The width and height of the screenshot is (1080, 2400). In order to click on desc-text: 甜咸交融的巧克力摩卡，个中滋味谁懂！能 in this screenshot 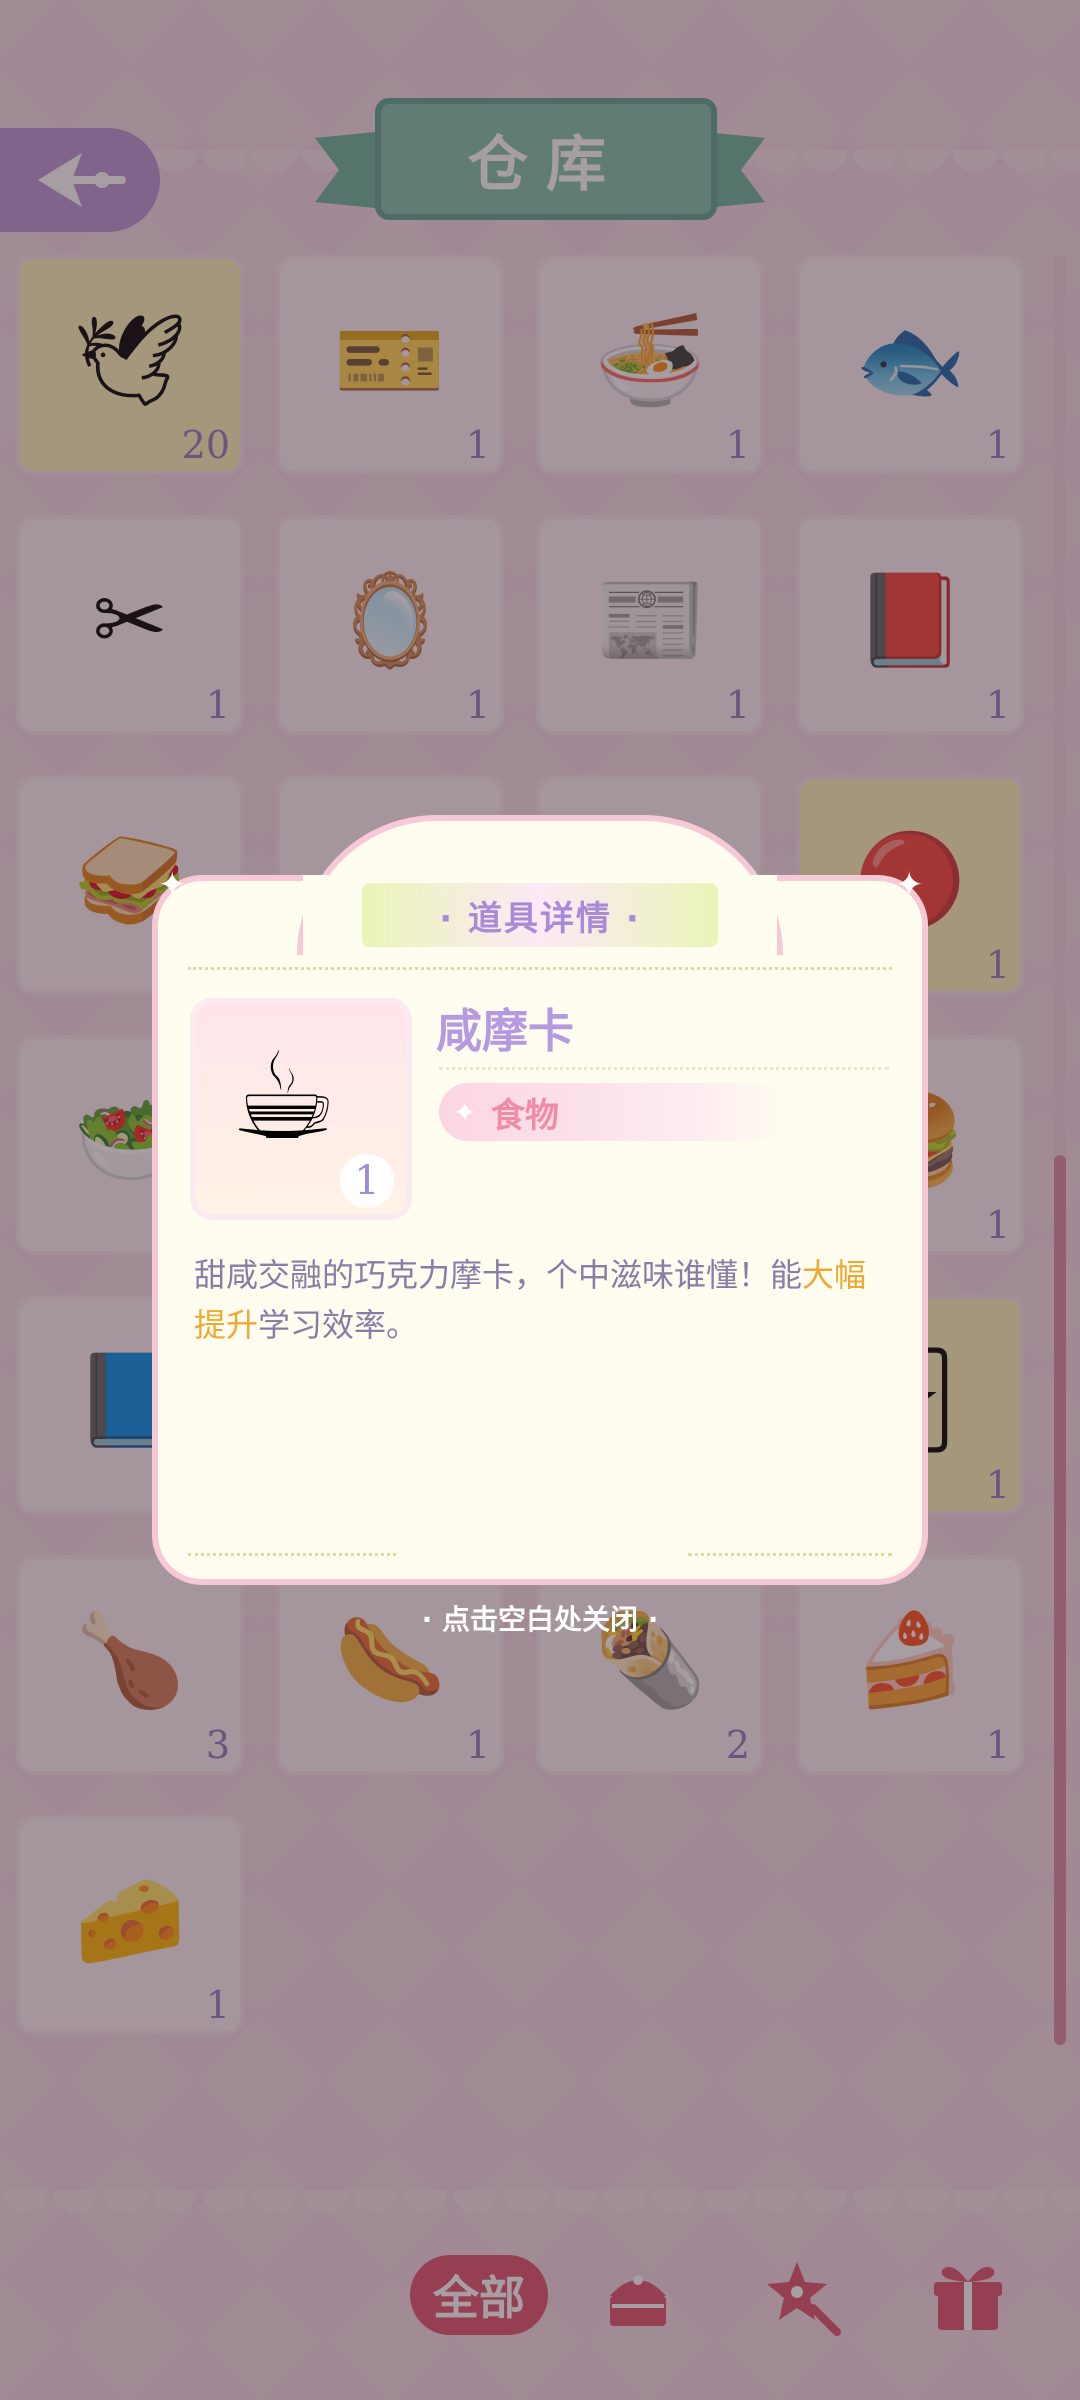, I will do `click(498, 1275)`.